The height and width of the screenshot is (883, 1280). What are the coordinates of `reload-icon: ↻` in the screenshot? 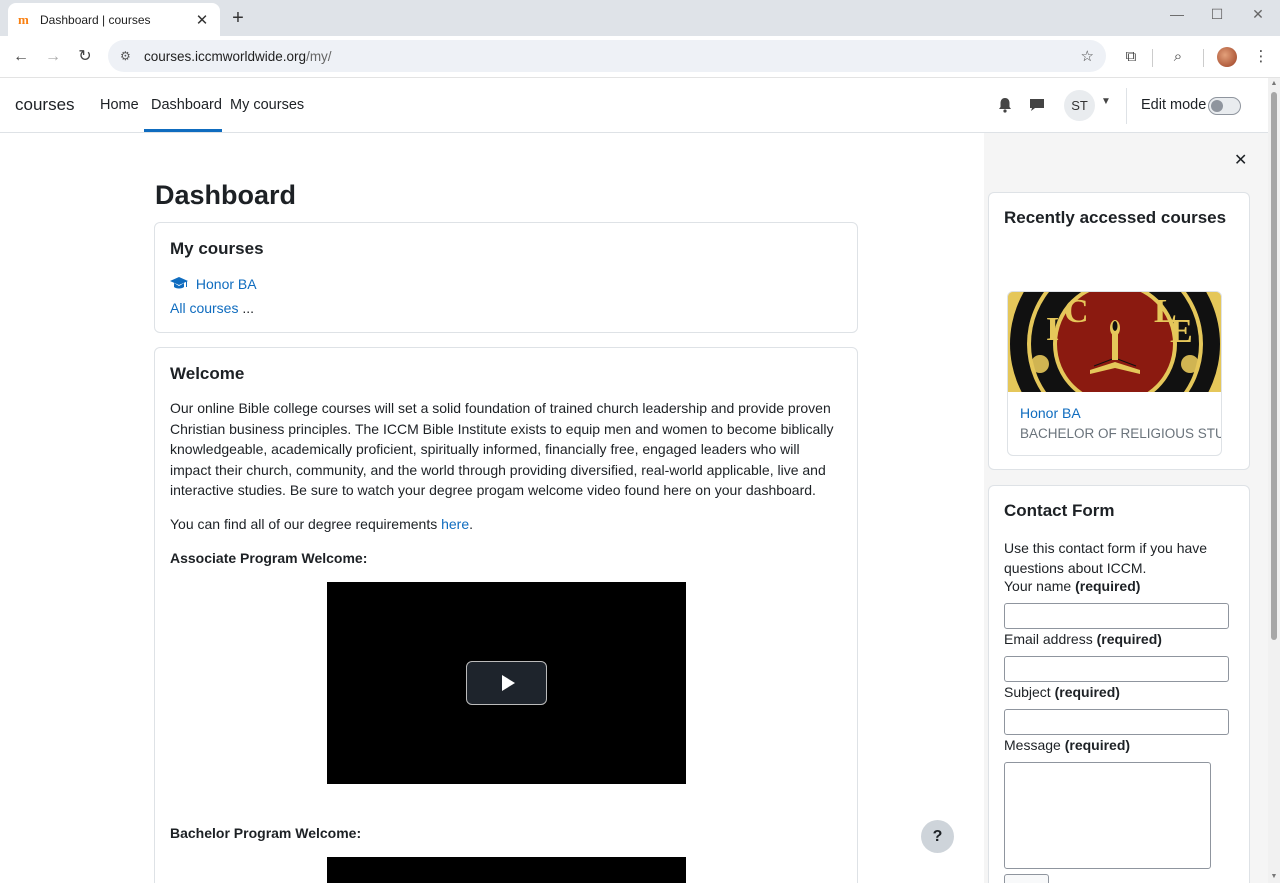 It's located at (85, 57).